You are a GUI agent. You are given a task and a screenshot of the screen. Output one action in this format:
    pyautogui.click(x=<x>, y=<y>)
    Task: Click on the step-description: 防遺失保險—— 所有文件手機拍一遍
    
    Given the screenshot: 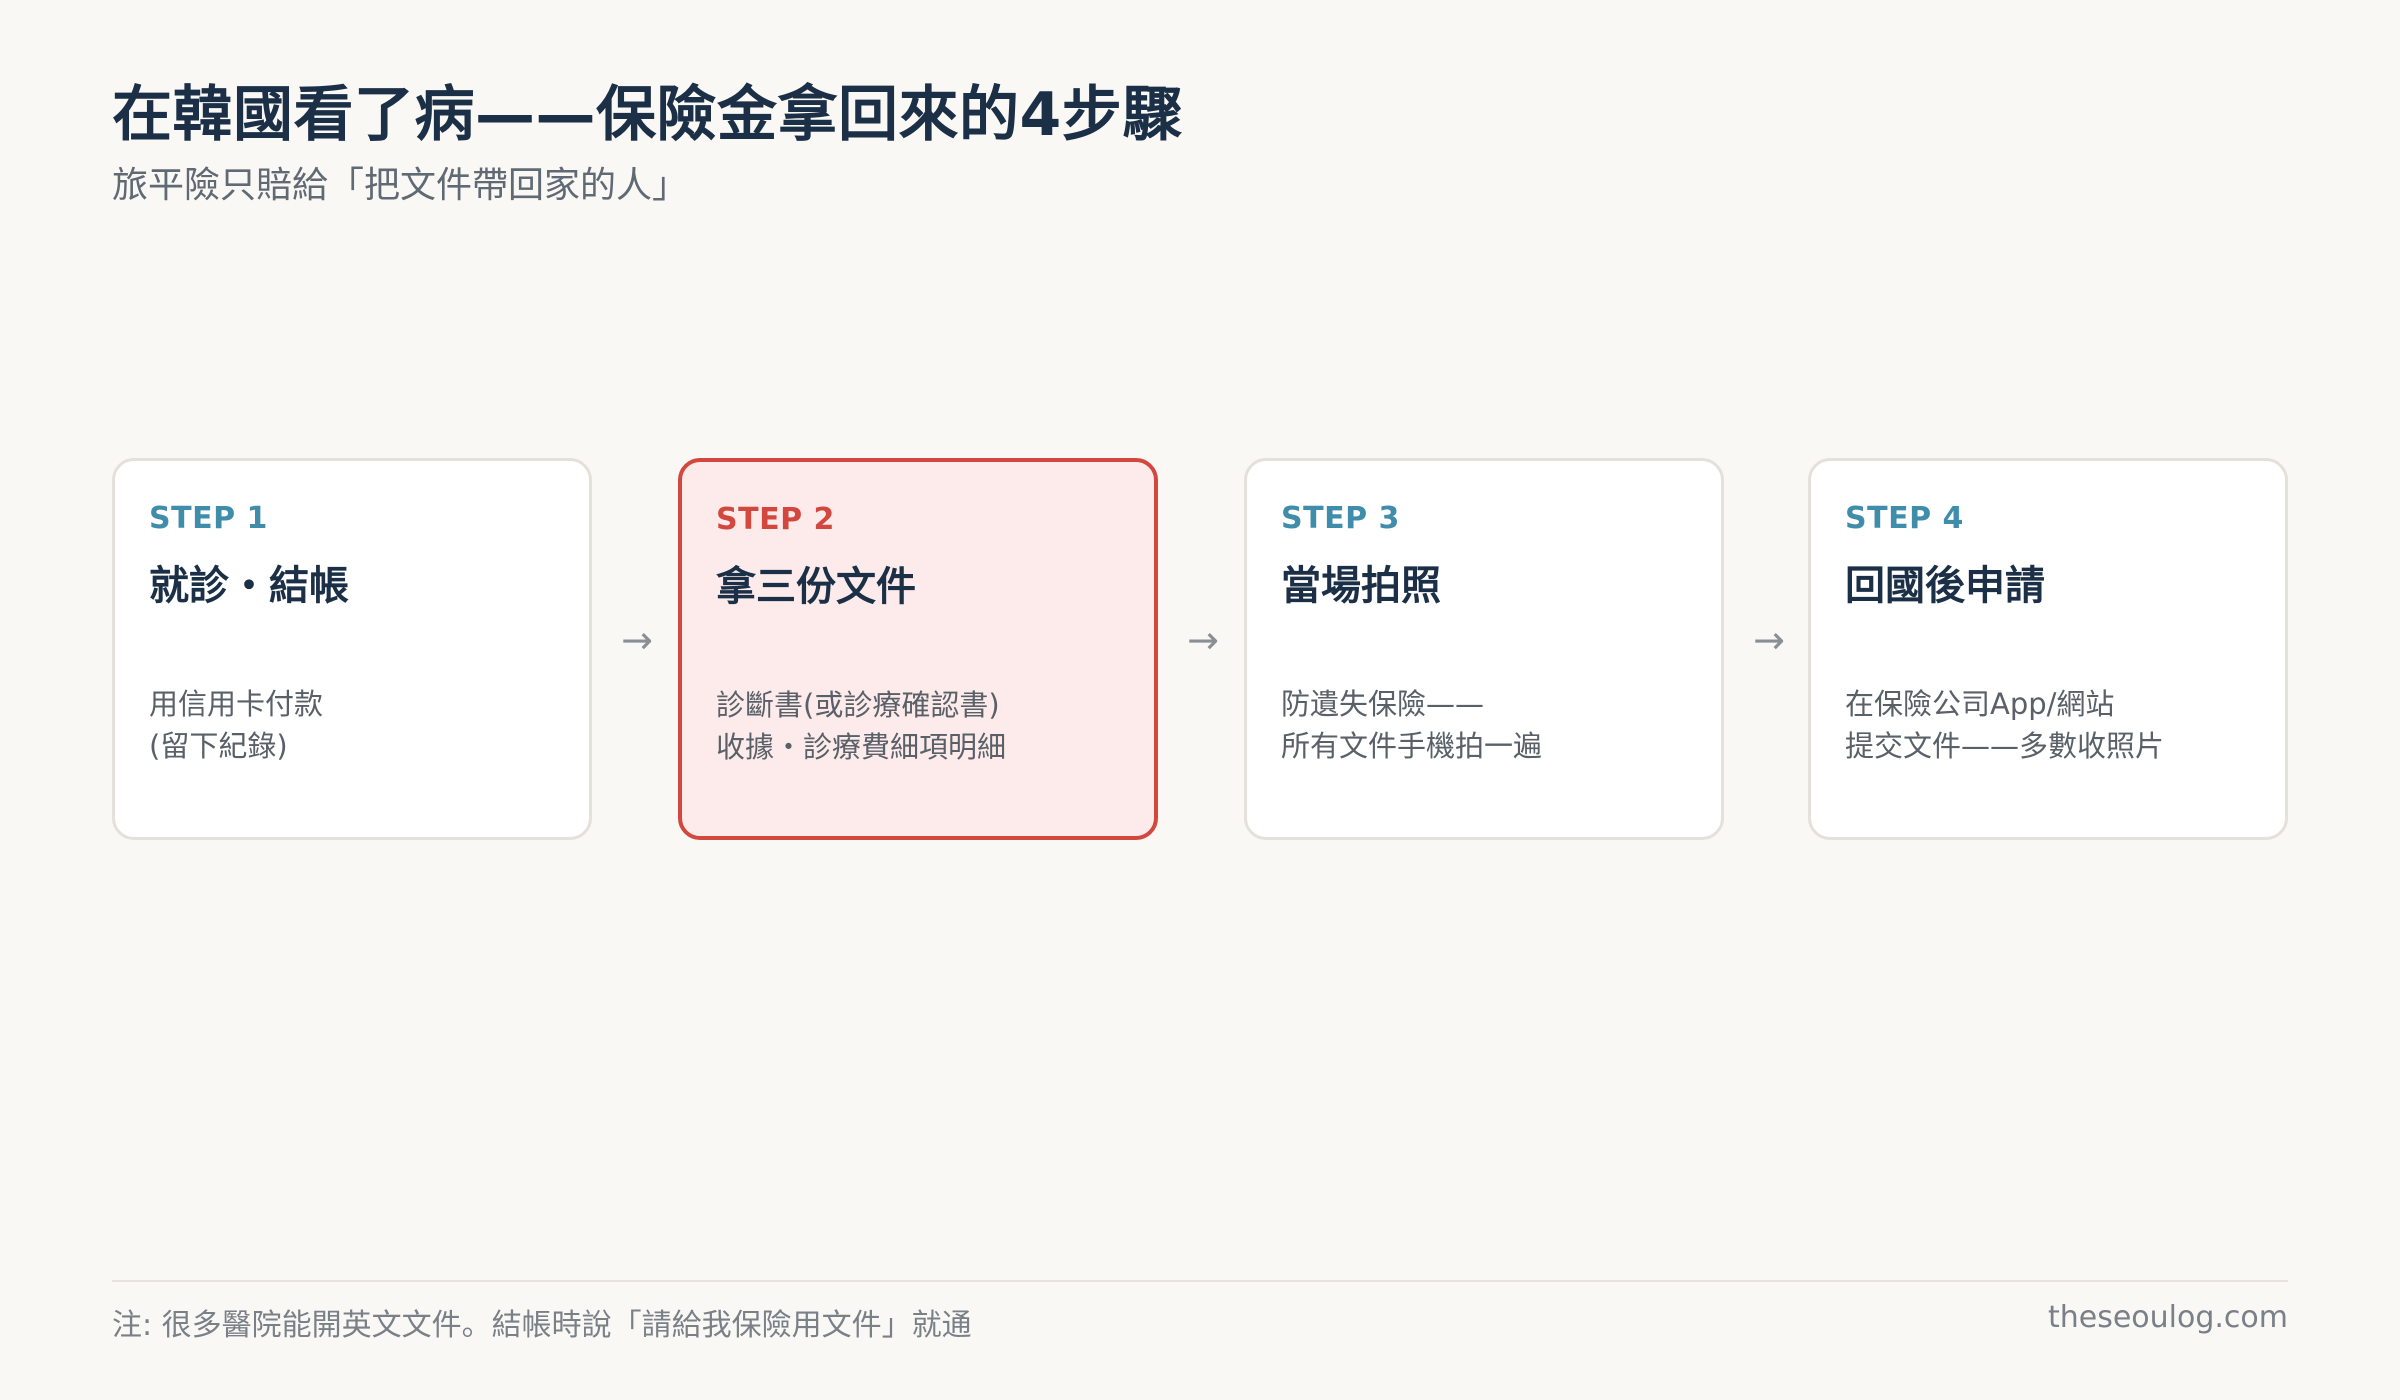 What is the action you would take?
    pyautogui.click(x=1411, y=725)
    